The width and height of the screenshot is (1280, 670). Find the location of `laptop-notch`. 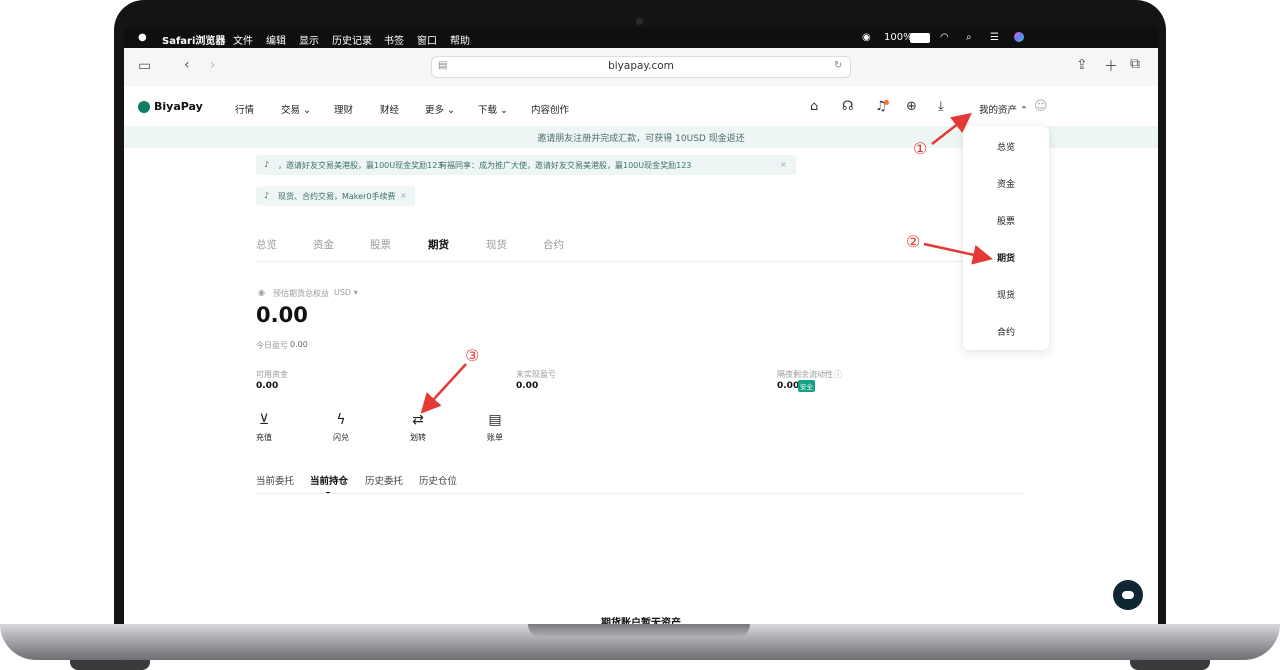

laptop-notch is located at coordinates (639, 631).